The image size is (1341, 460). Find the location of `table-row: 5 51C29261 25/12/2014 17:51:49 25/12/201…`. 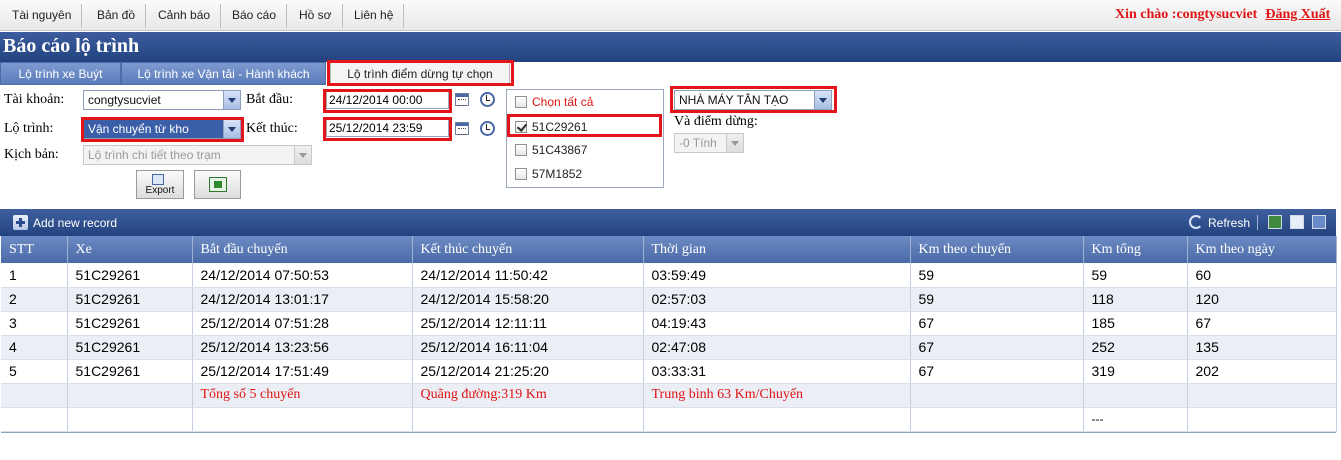

table-row: 5 51C29261 25/12/2014 17:51:49 25/12/201… is located at coordinates (669, 371).